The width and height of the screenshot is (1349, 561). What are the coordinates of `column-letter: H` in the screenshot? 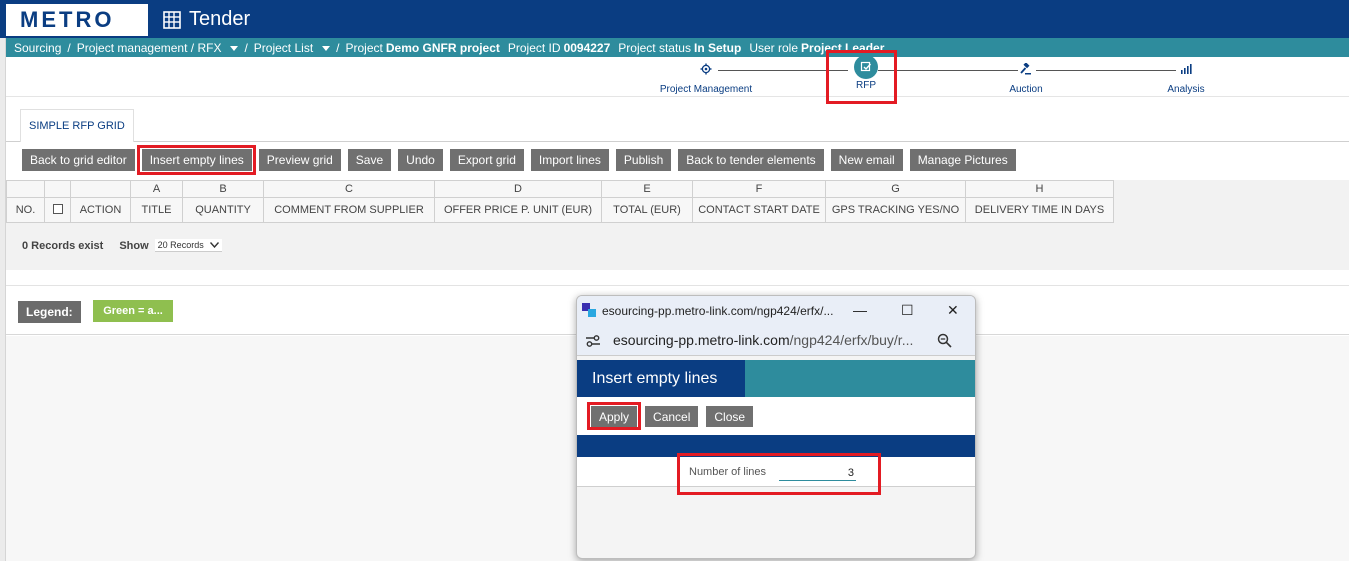 It's located at (1039, 189).